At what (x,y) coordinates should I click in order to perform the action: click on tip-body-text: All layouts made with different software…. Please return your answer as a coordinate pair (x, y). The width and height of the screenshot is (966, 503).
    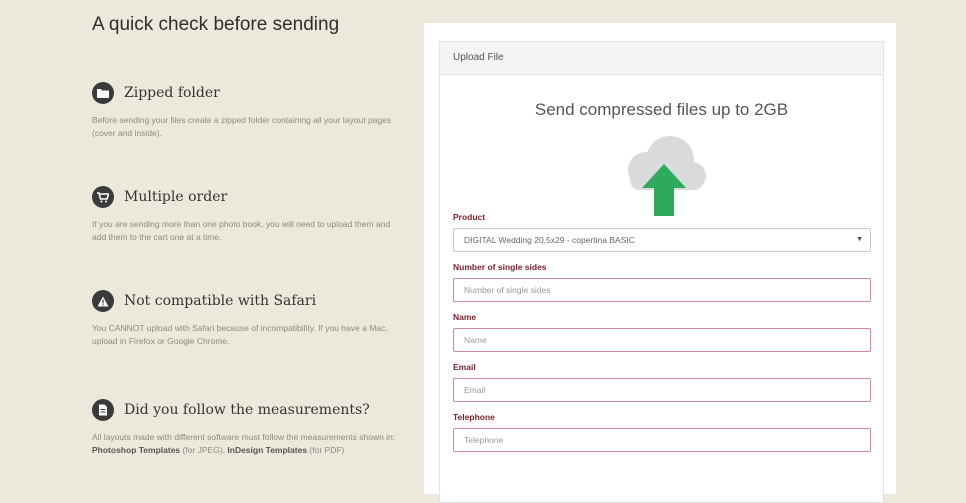
    Looking at the image, I should click on (244, 437).